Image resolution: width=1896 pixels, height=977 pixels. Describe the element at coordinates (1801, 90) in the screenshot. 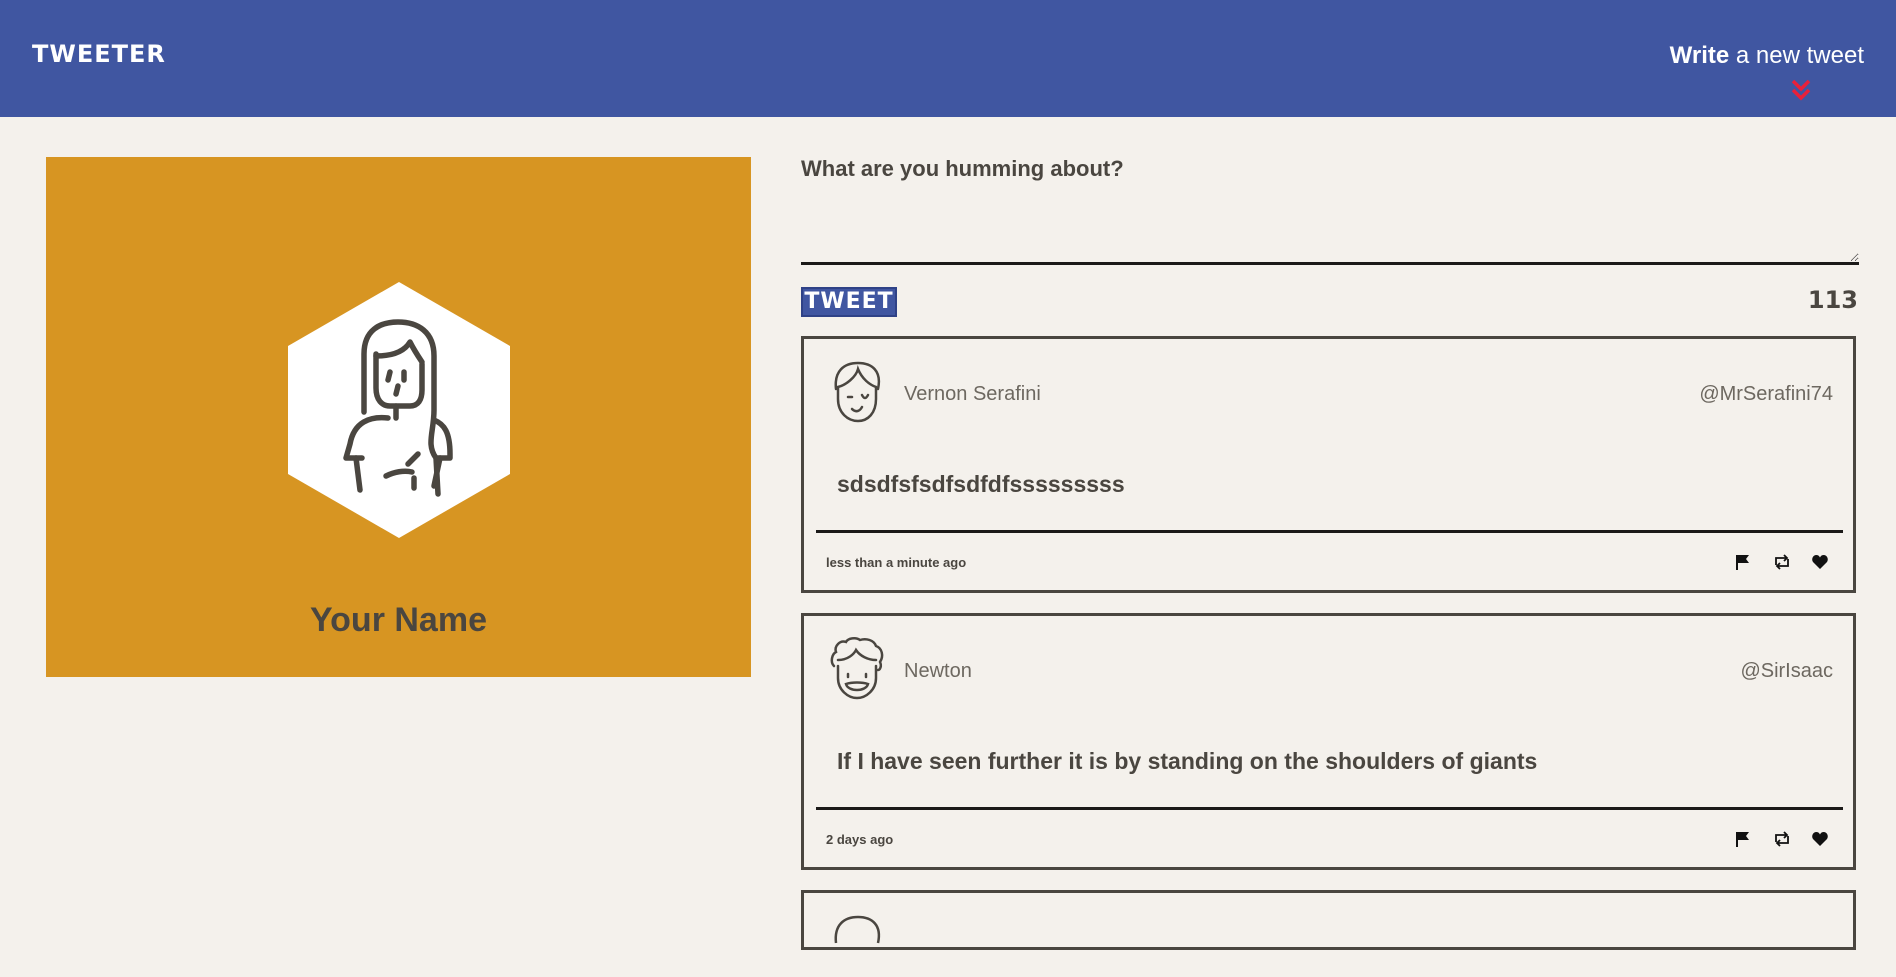

I see `double-chevron-down-icon` at that location.